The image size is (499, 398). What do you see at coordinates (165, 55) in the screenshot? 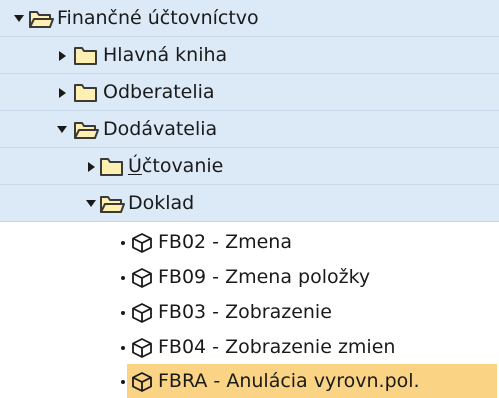
I see `tree-node-label: Hlavná kniha` at bounding box center [165, 55].